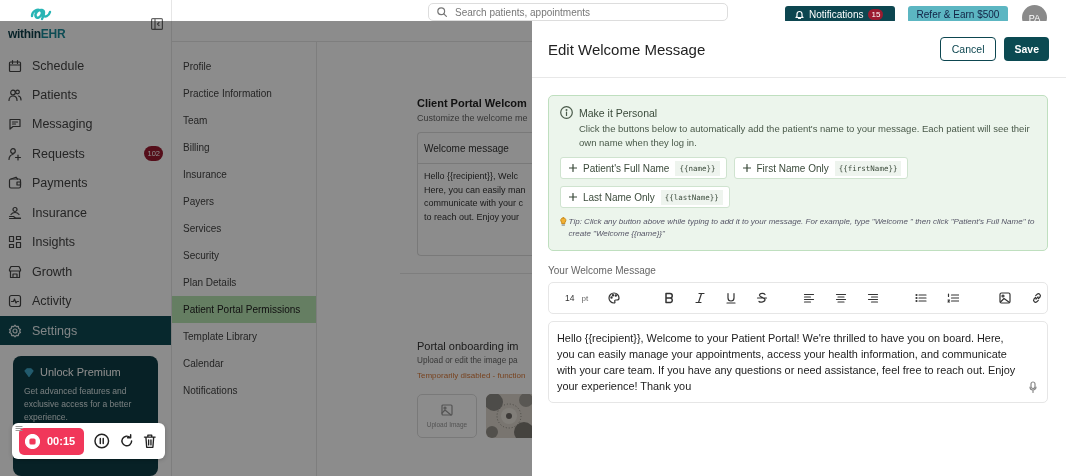  I want to click on sidebar-collapse-icon, so click(157, 24).